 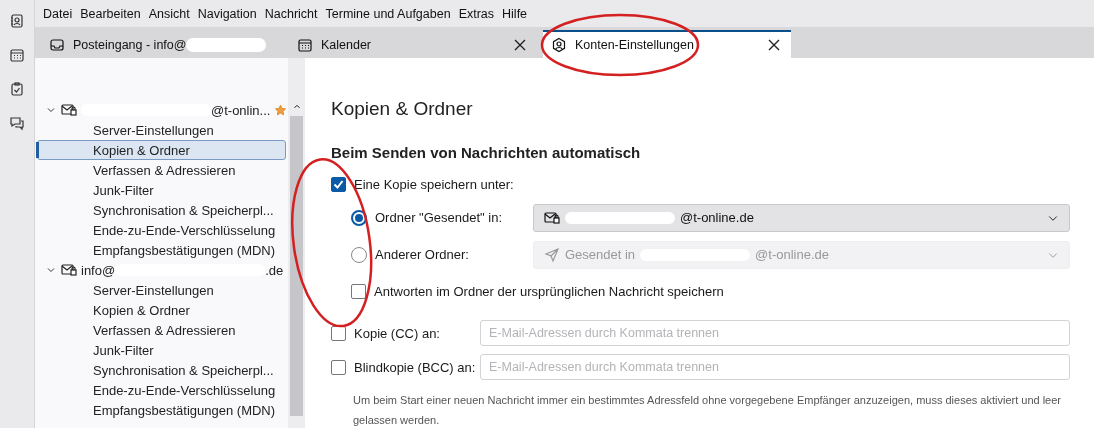 I want to click on menu-item: Termine und Aufgaben, so click(x=388, y=13).